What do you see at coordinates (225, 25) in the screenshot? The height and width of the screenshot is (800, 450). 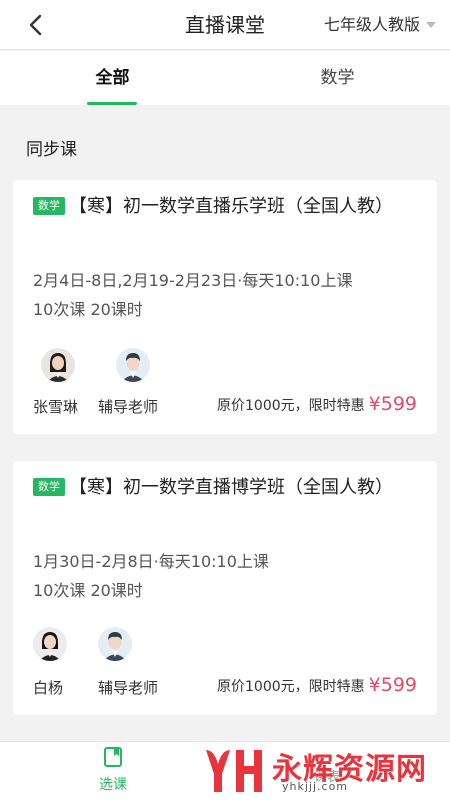 I see `top-bar: 直播课堂 七年级人教版` at bounding box center [225, 25].